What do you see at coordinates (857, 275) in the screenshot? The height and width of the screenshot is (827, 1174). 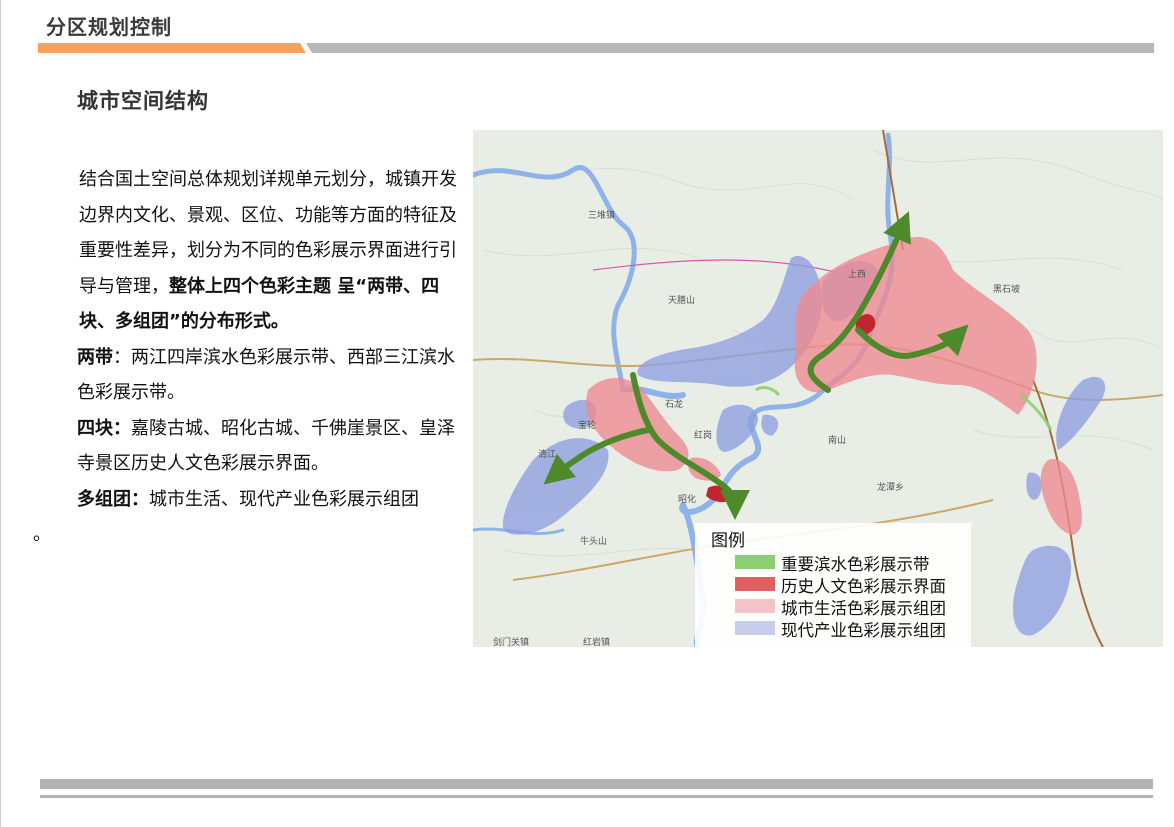 I see `map-label-shangxi: 上西` at bounding box center [857, 275].